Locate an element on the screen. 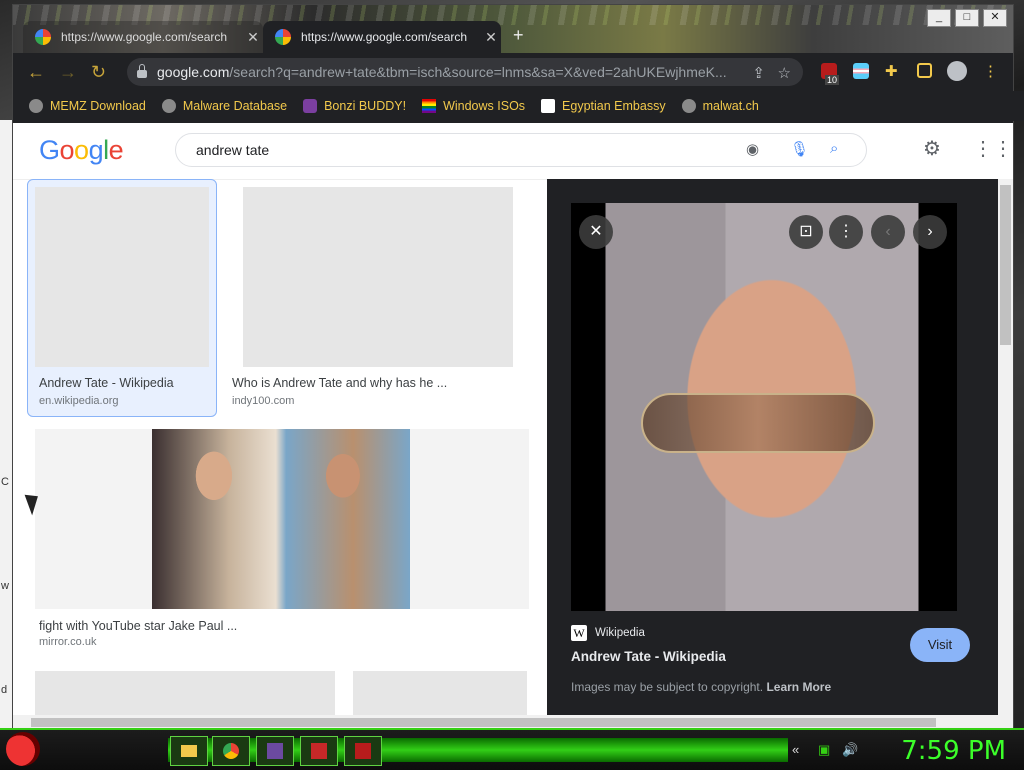 The width and height of the screenshot is (1024, 770). bookmark-windows-isos: Windows ISOs is located at coordinates (473, 106).